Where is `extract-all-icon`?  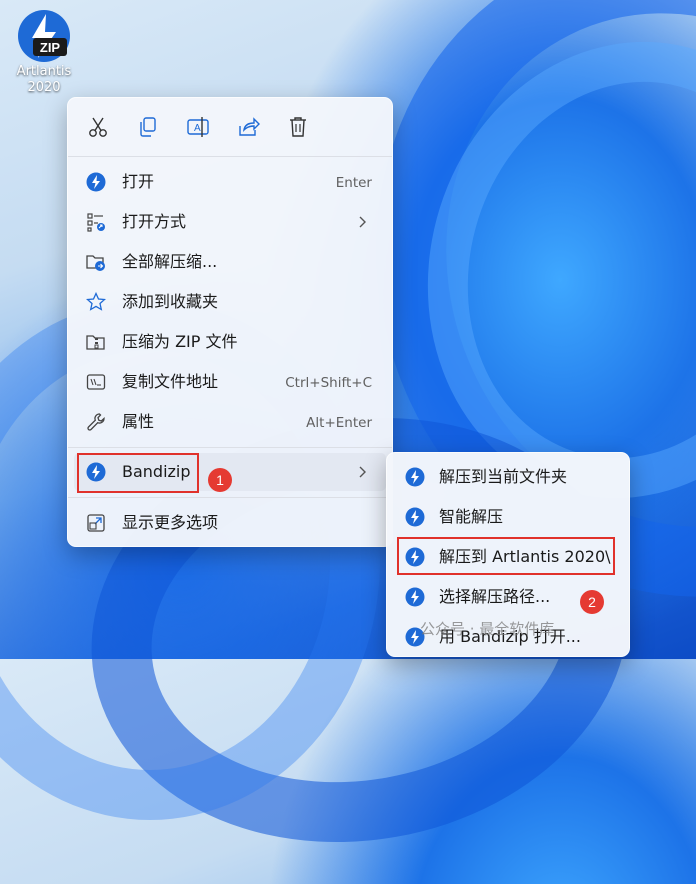
extract-all-icon is located at coordinates (95, 263).